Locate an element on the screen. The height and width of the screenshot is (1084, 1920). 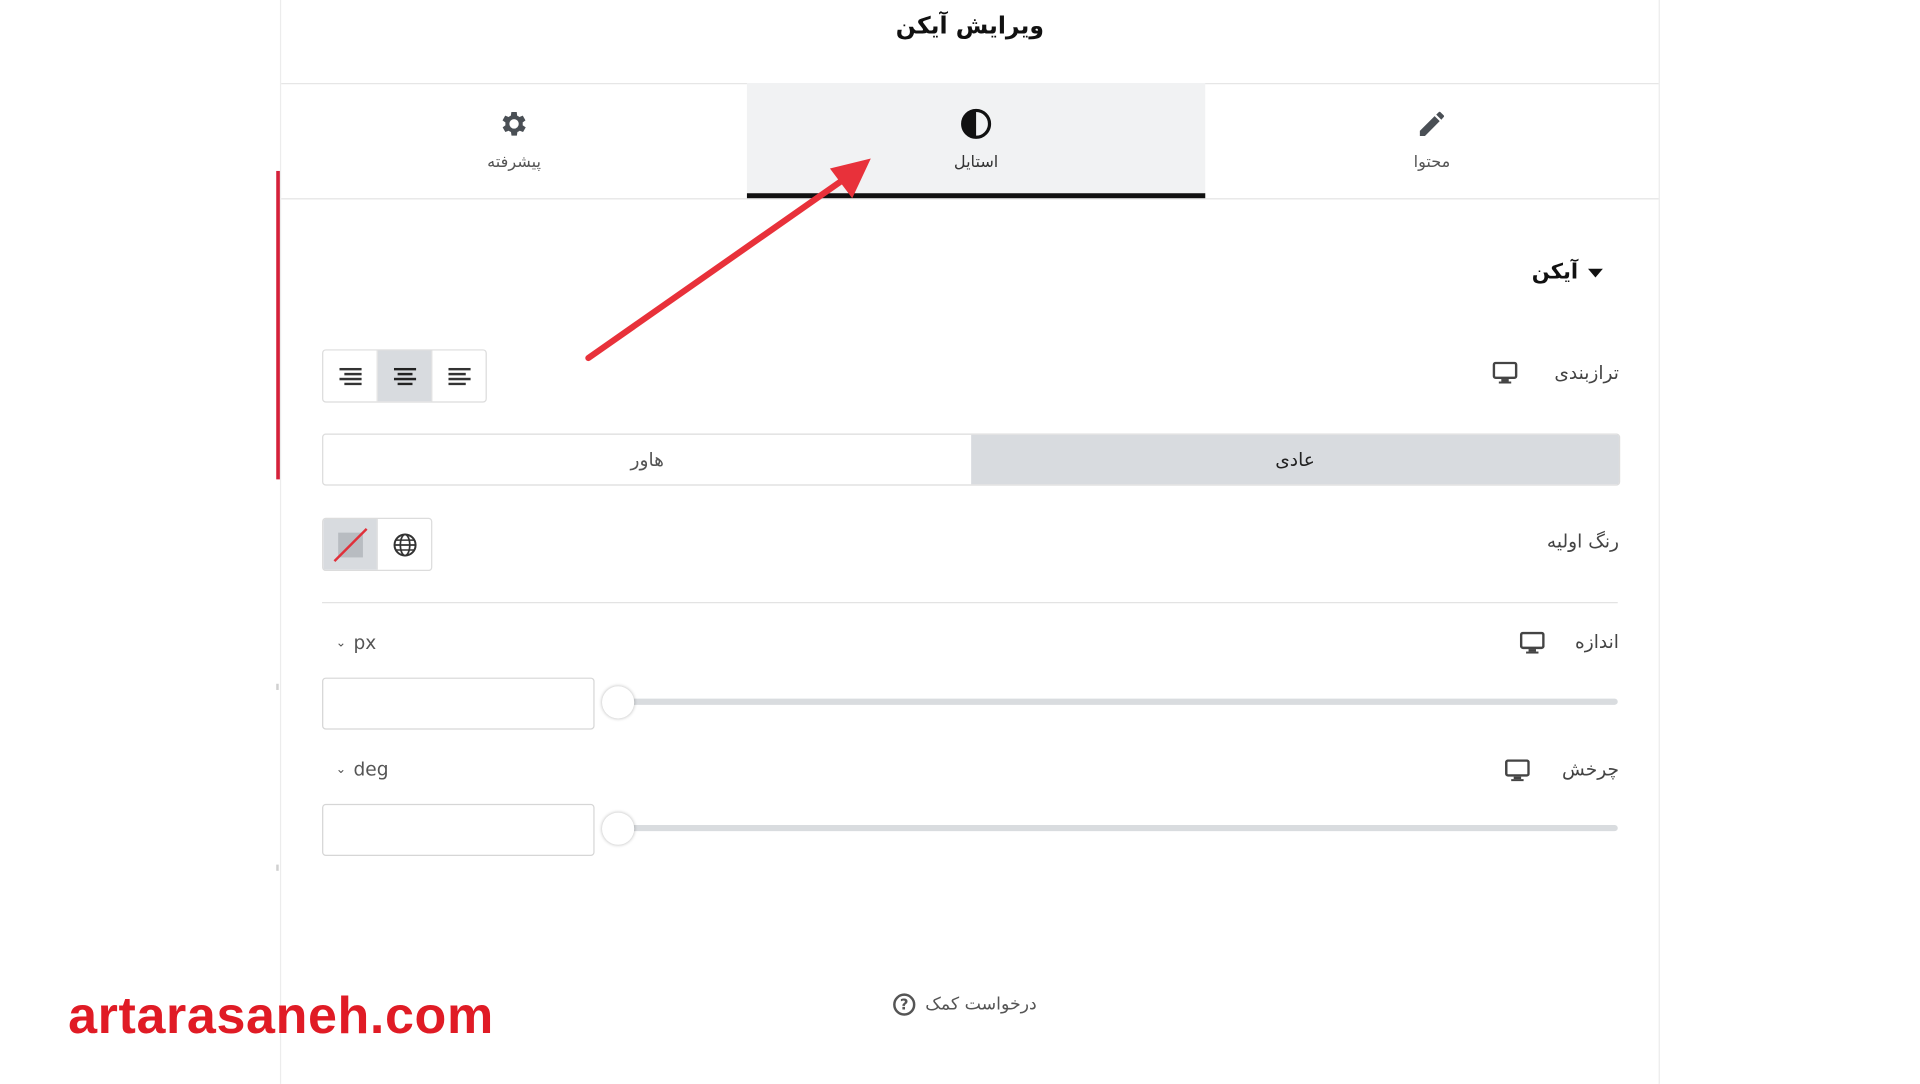
pencil-icon is located at coordinates (1431, 123).